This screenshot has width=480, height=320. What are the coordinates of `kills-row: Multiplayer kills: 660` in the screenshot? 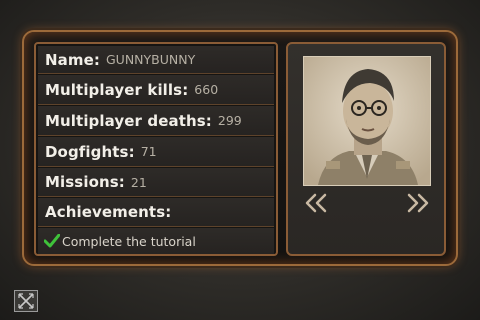 It's located at (156, 90).